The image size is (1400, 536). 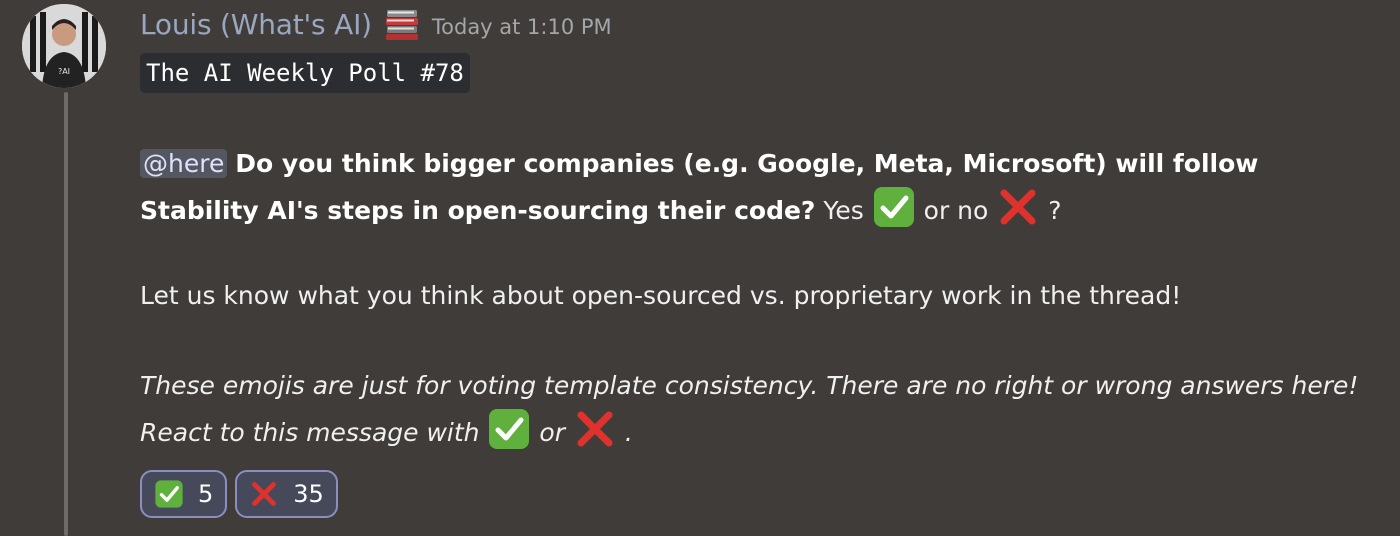 I want to click on or-no-text: or no, so click(x=956, y=210).